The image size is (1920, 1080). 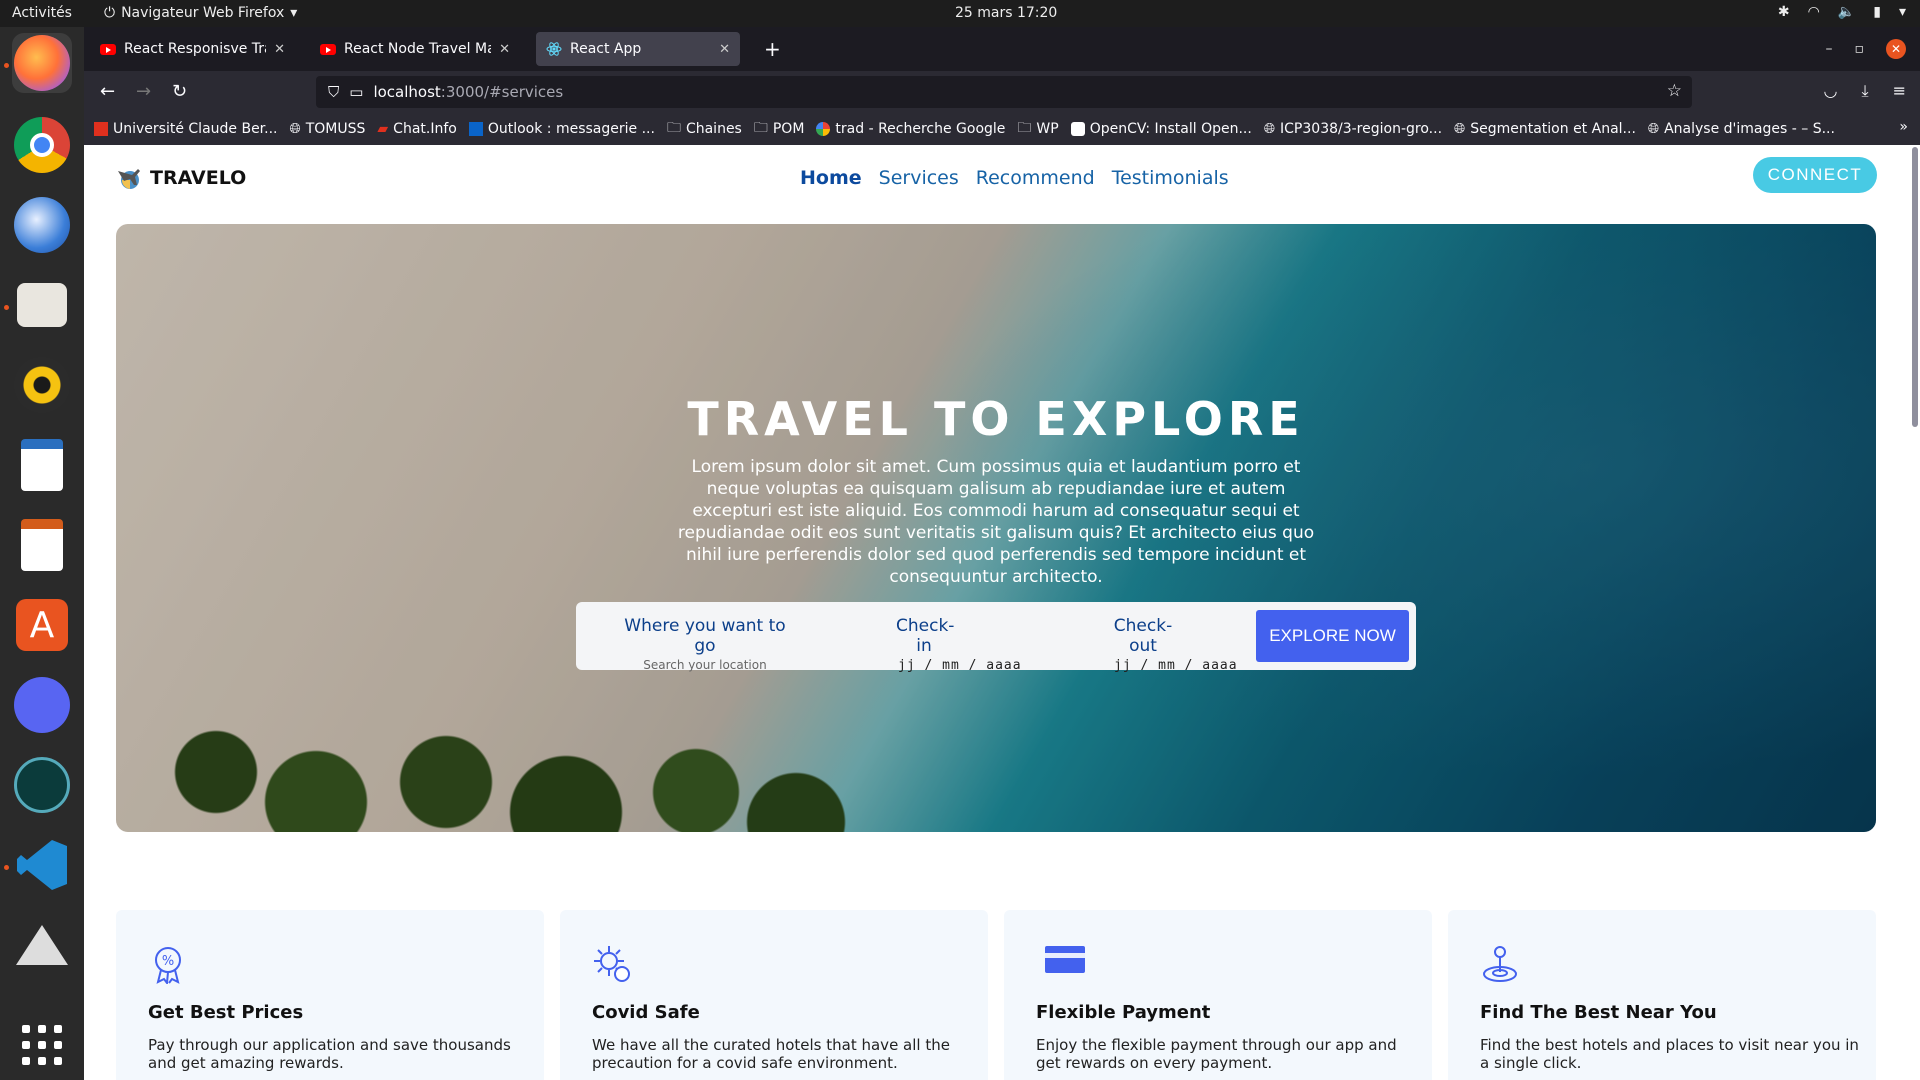 What do you see at coordinates (1674, 91) in the screenshot?
I see `bookmark-star-icon: ☆` at bounding box center [1674, 91].